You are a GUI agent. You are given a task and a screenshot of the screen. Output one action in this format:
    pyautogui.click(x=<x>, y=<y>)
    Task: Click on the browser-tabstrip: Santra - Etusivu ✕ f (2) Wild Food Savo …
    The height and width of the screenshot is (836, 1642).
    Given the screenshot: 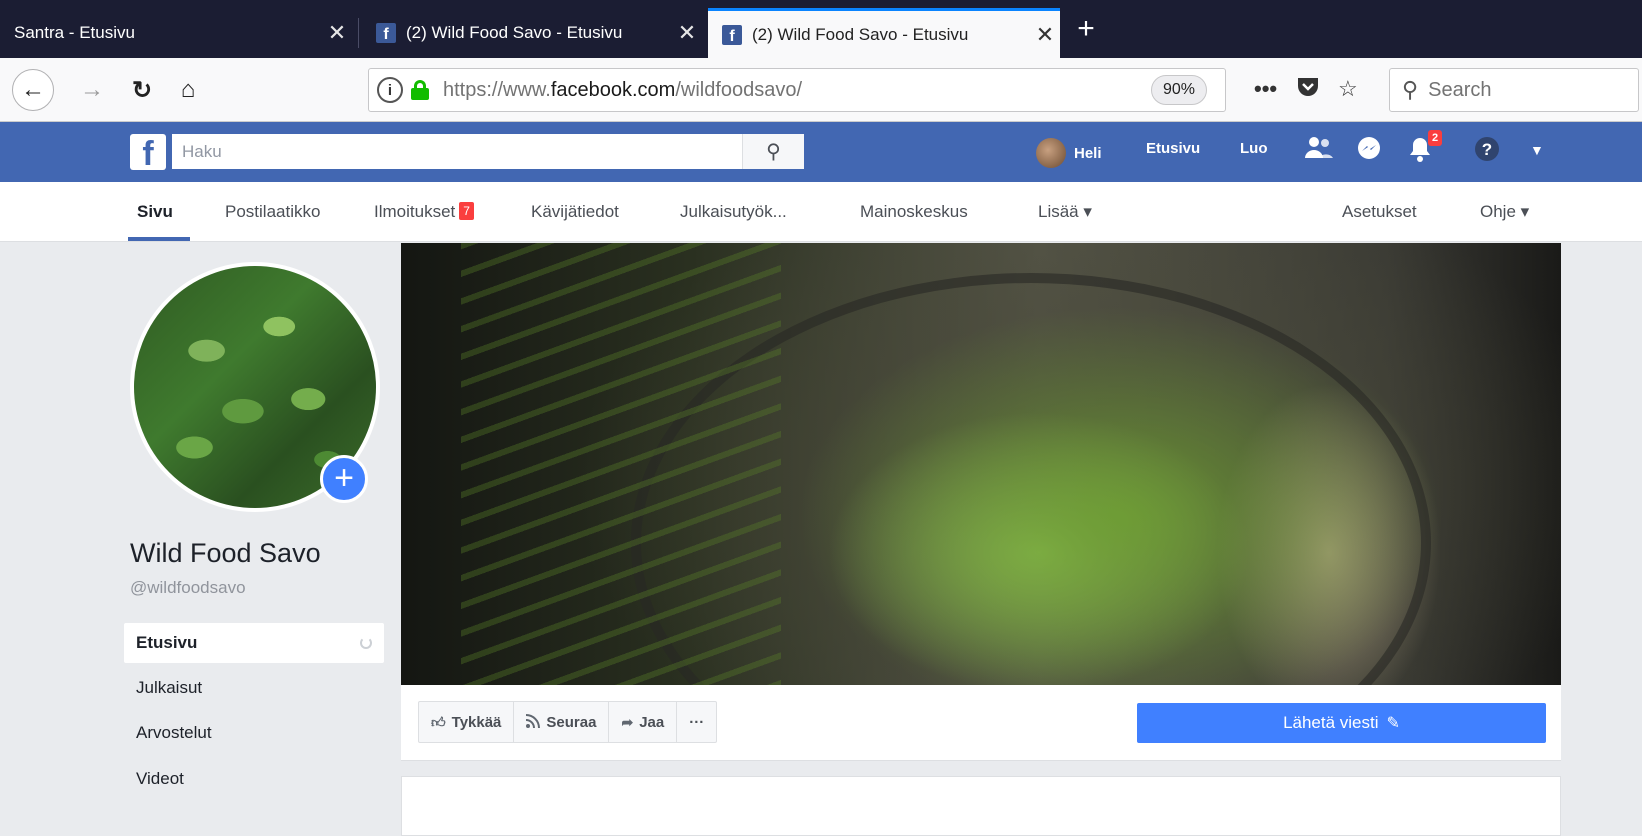 What is the action you would take?
    pyautogui.click(x=821, y=29)
    